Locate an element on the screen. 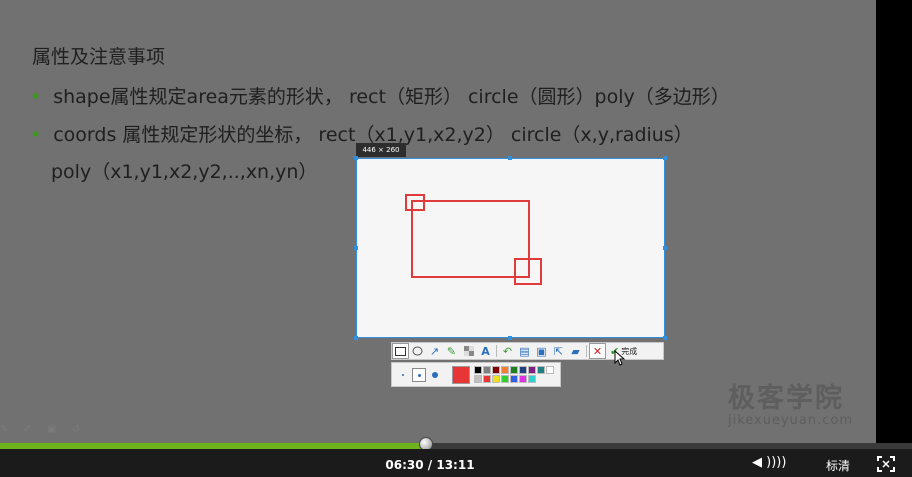 The width and height of the screenshot is (912, 477). pin-icon: ▰ is located at coordinates (575, 351).